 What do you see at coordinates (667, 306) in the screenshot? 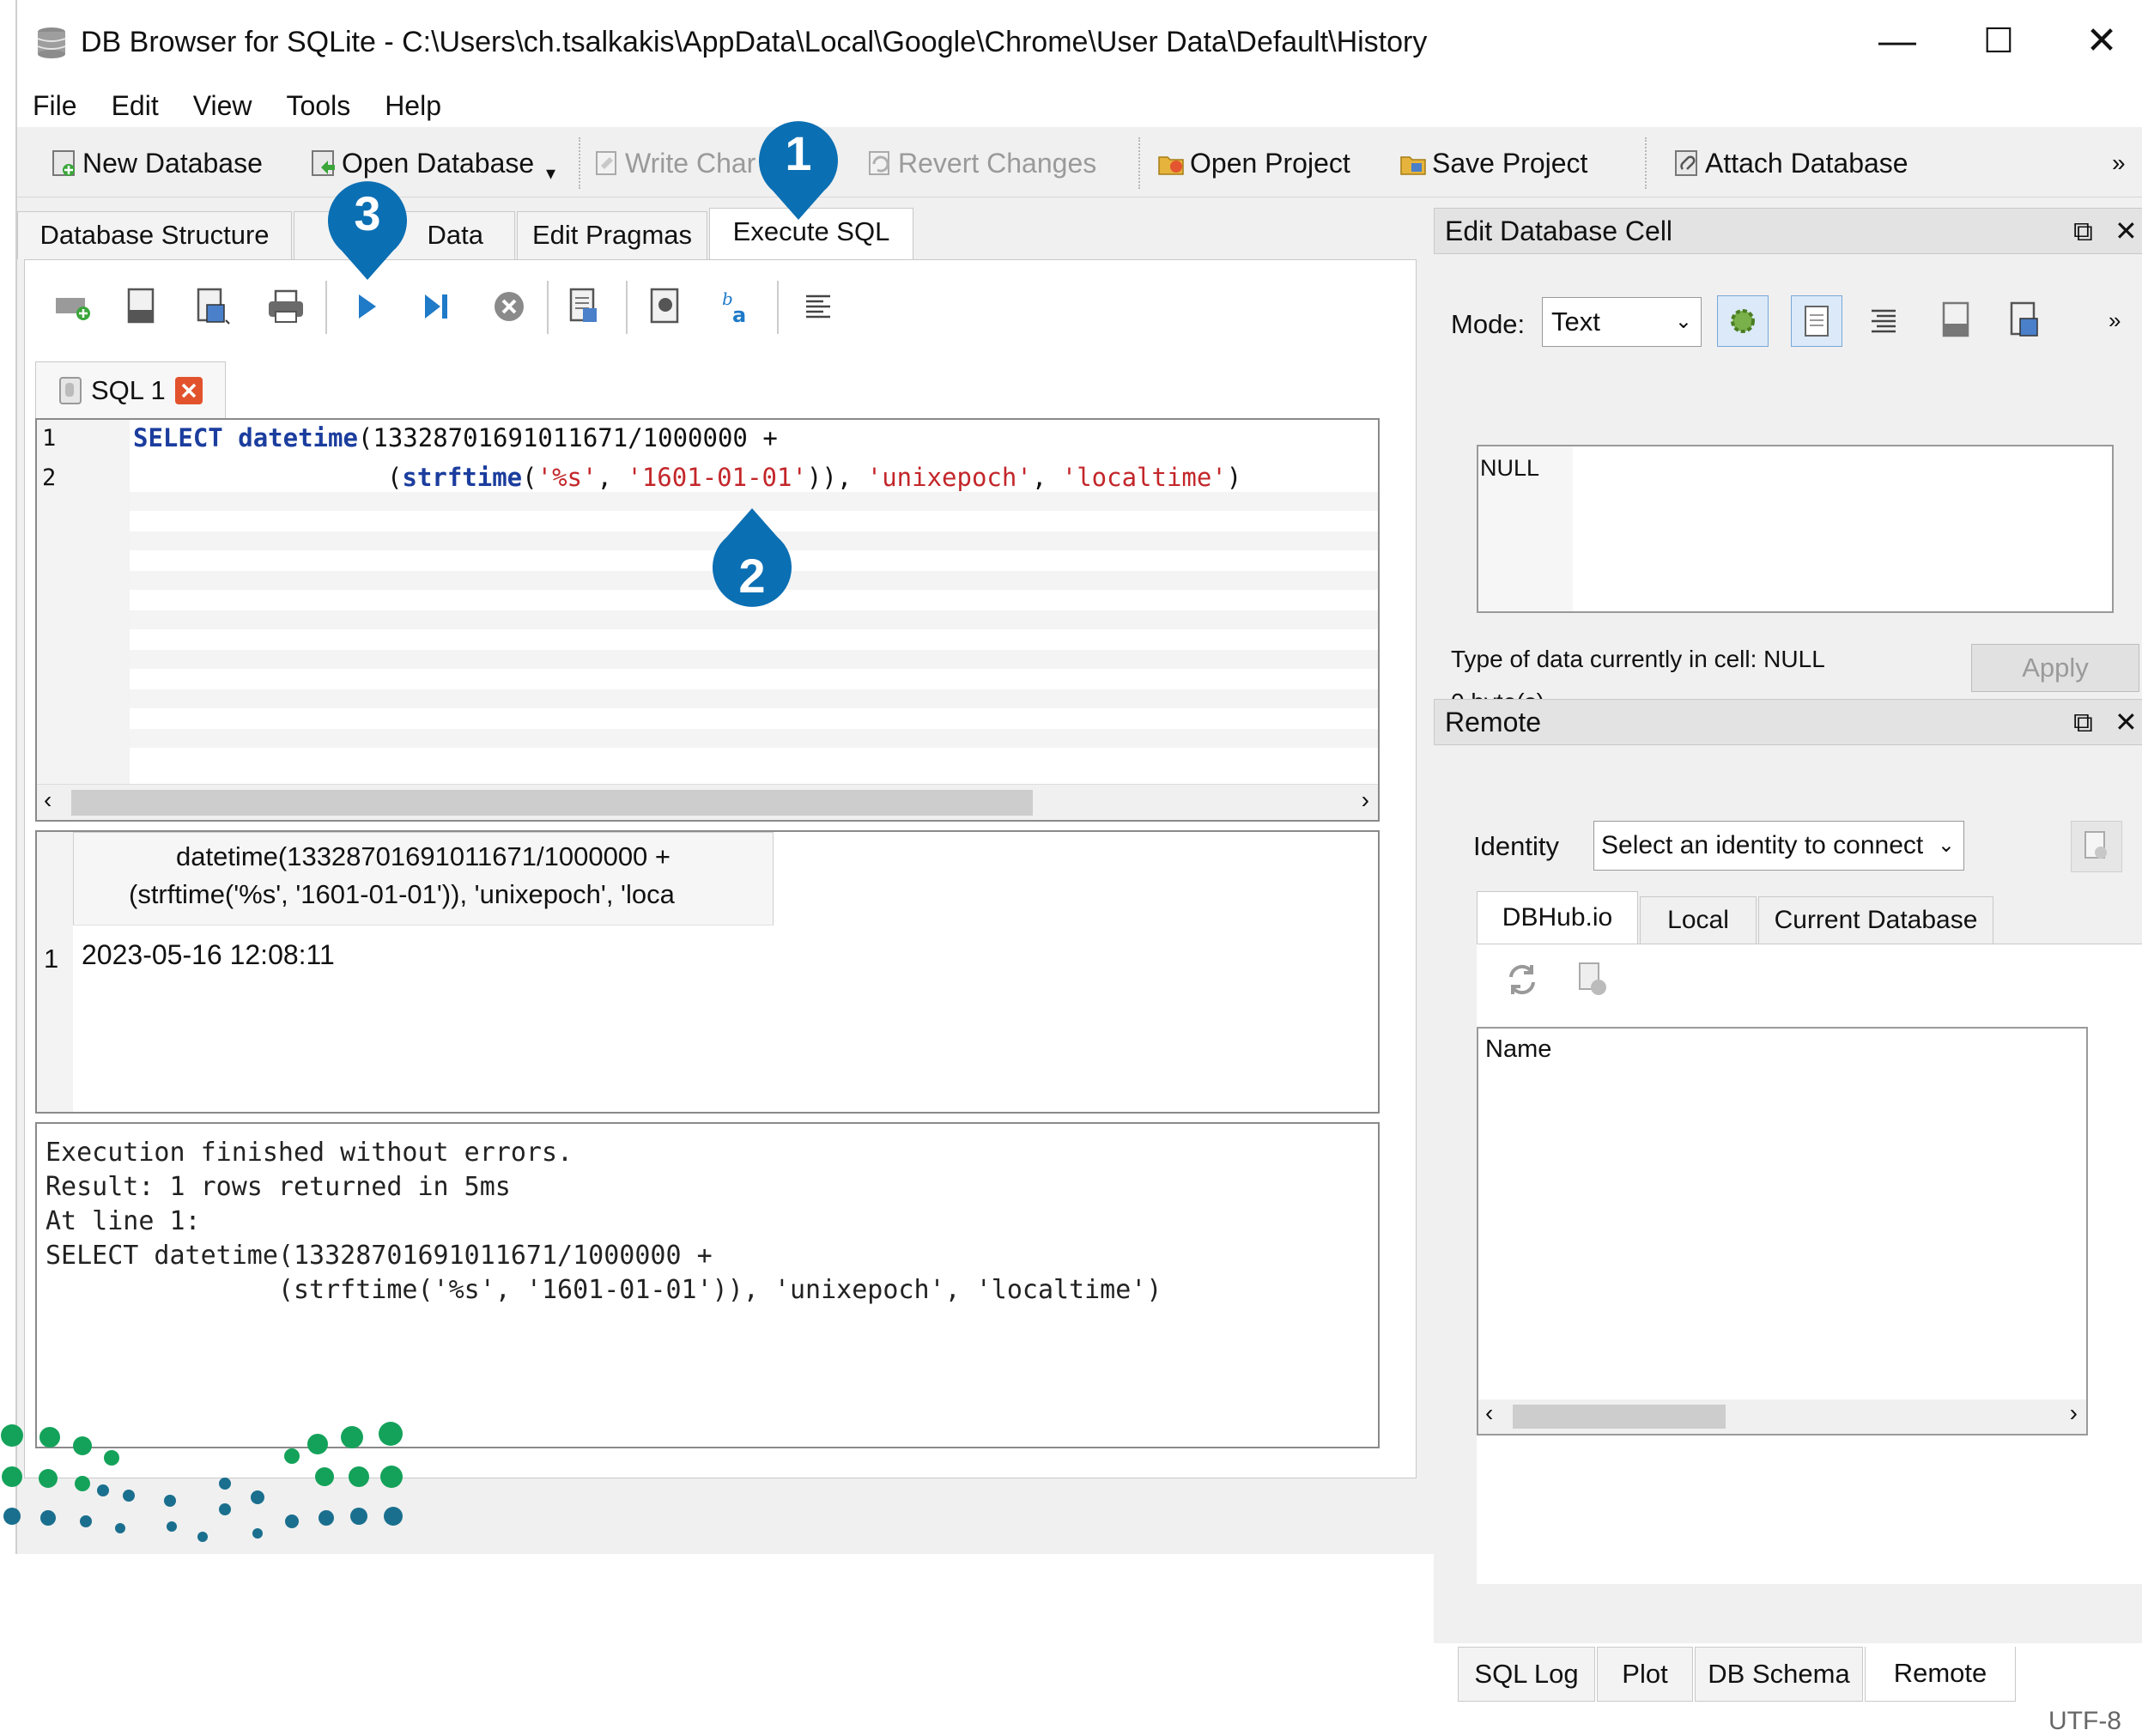
I see `find-text-icon` at bounding box center [667, 306].